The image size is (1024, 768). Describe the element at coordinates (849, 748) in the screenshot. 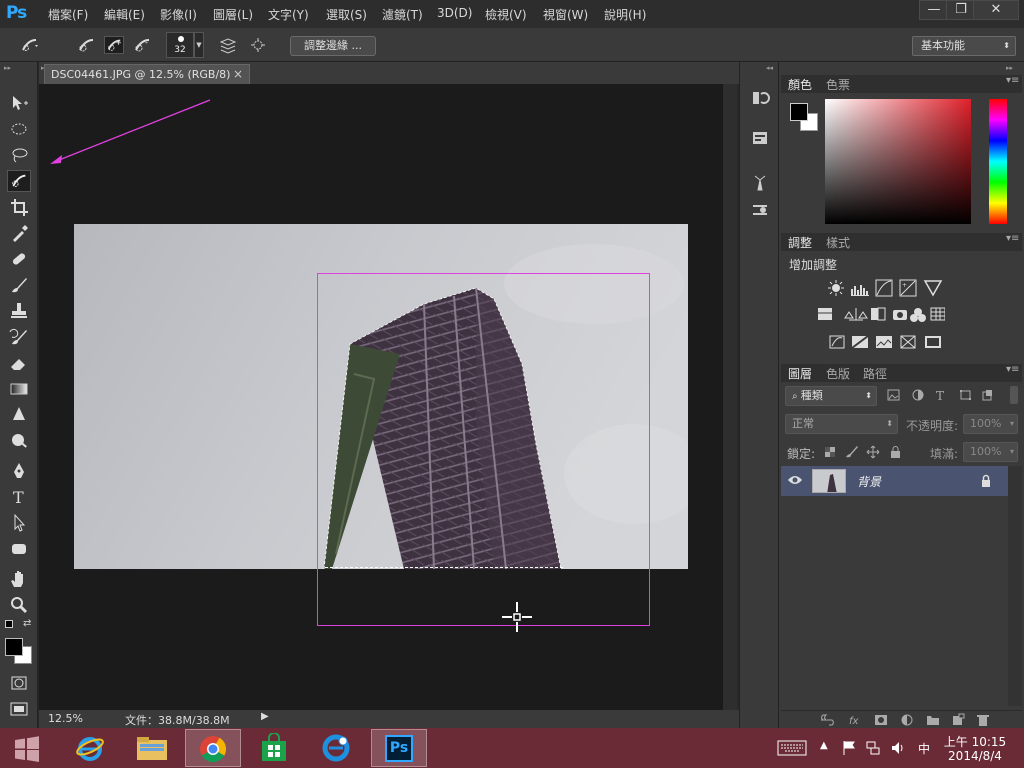

I see `action-center-flag-icon` at that location.